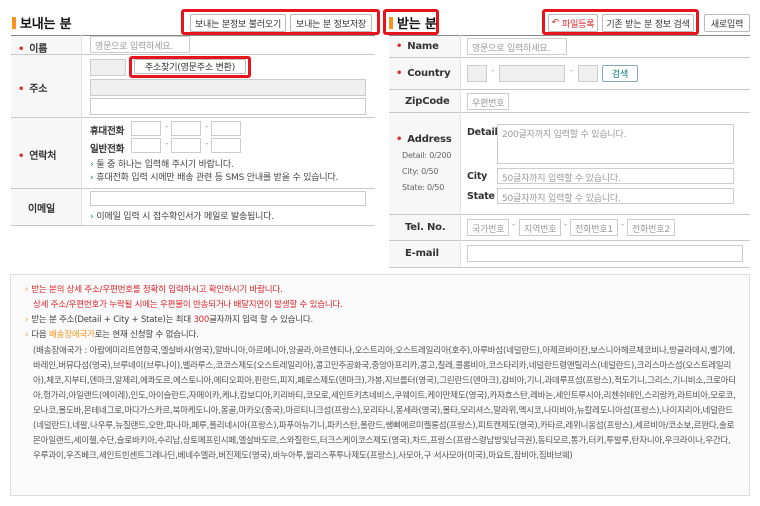 This screenshot has width=760, height=506. I want to click on phone-part3-input, so click(226, 145).